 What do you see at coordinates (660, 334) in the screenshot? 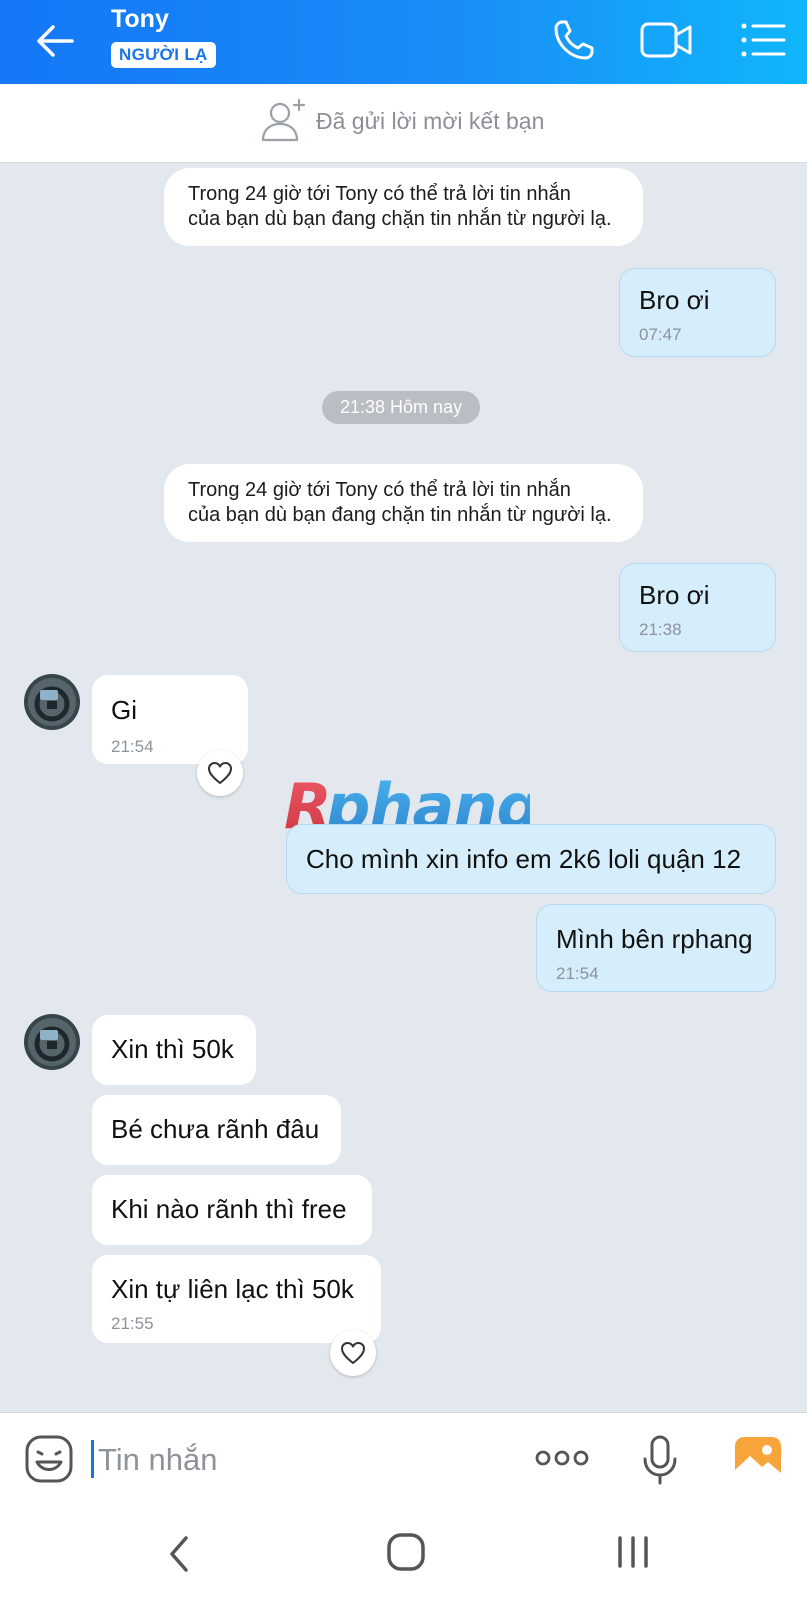
I see `message-time: 07:47` at bounding box center [660, 334].